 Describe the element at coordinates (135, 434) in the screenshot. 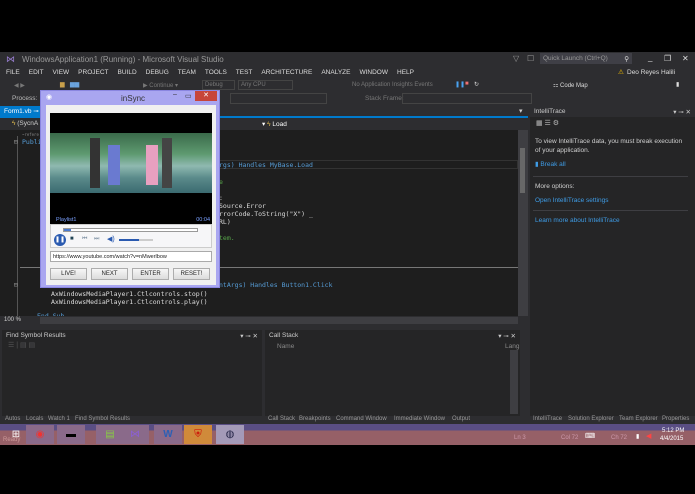

I see `visual-studio-icon: ⋈` at that location.